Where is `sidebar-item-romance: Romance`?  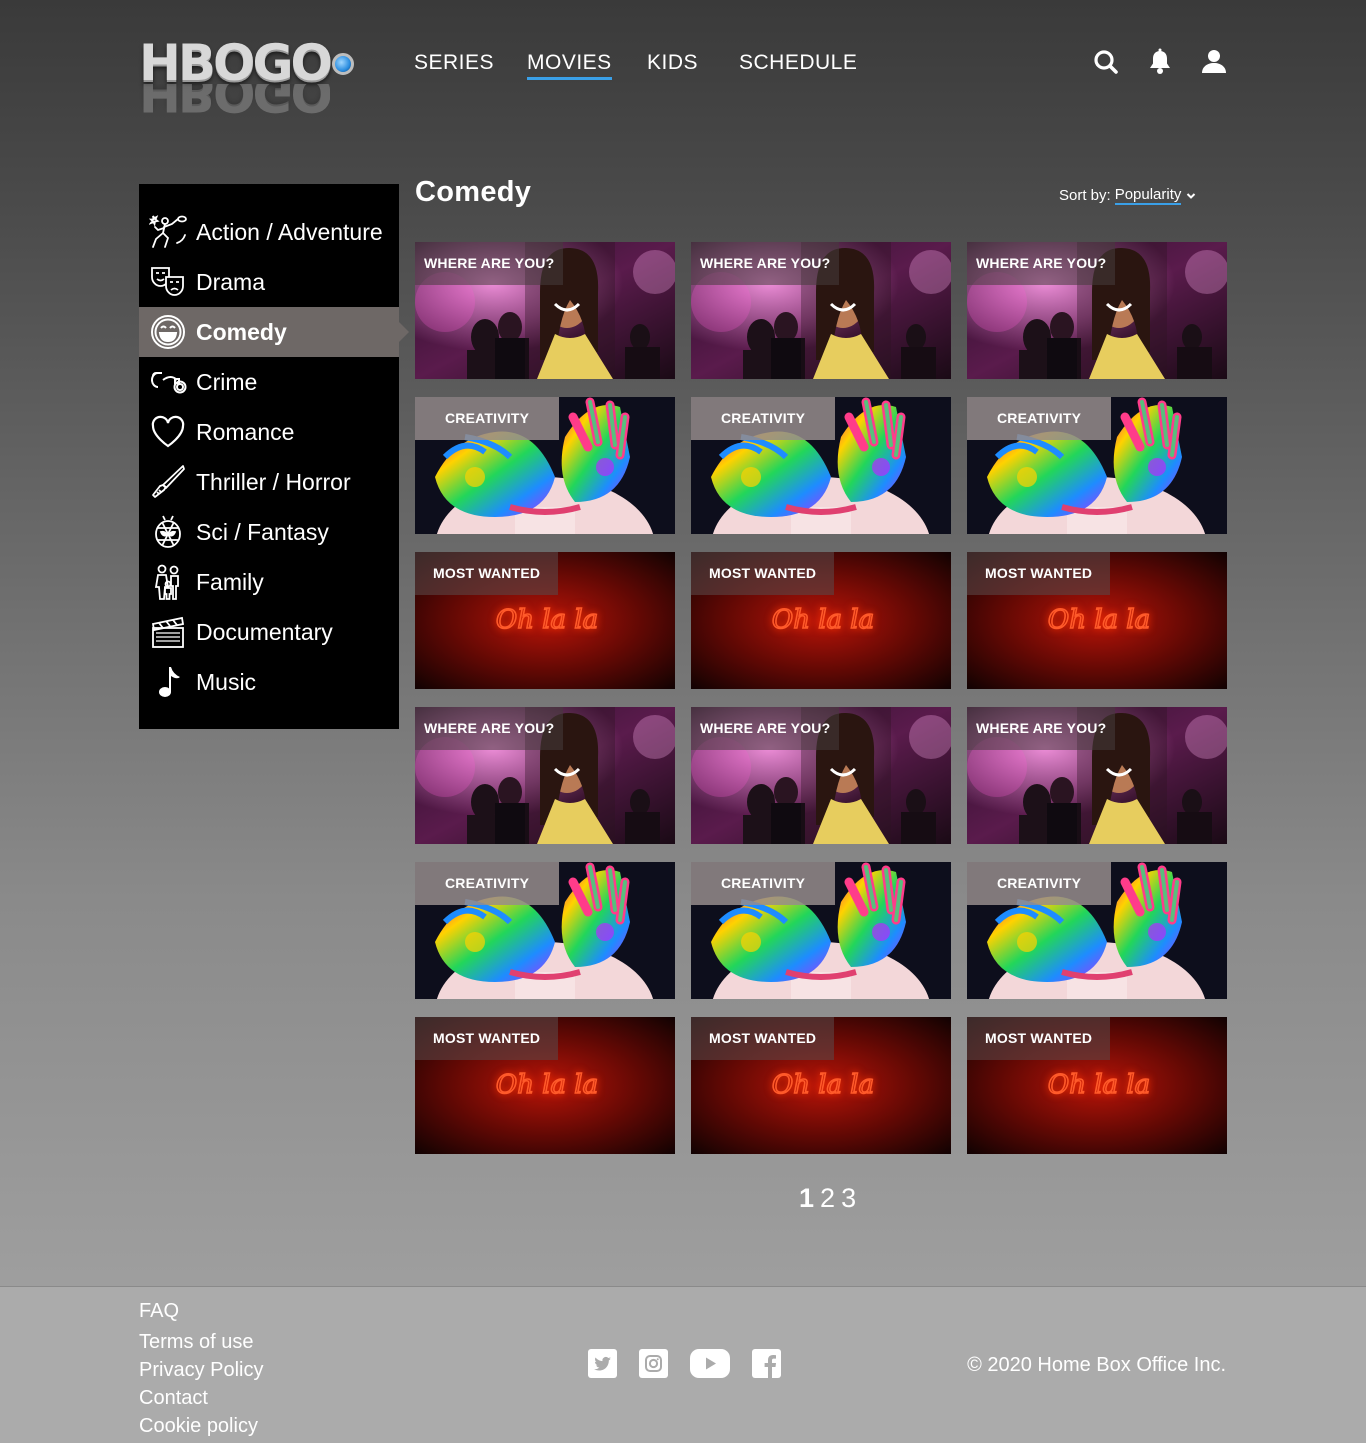 sidebar-item-romance: Romance is located at coordinates (269, 432).